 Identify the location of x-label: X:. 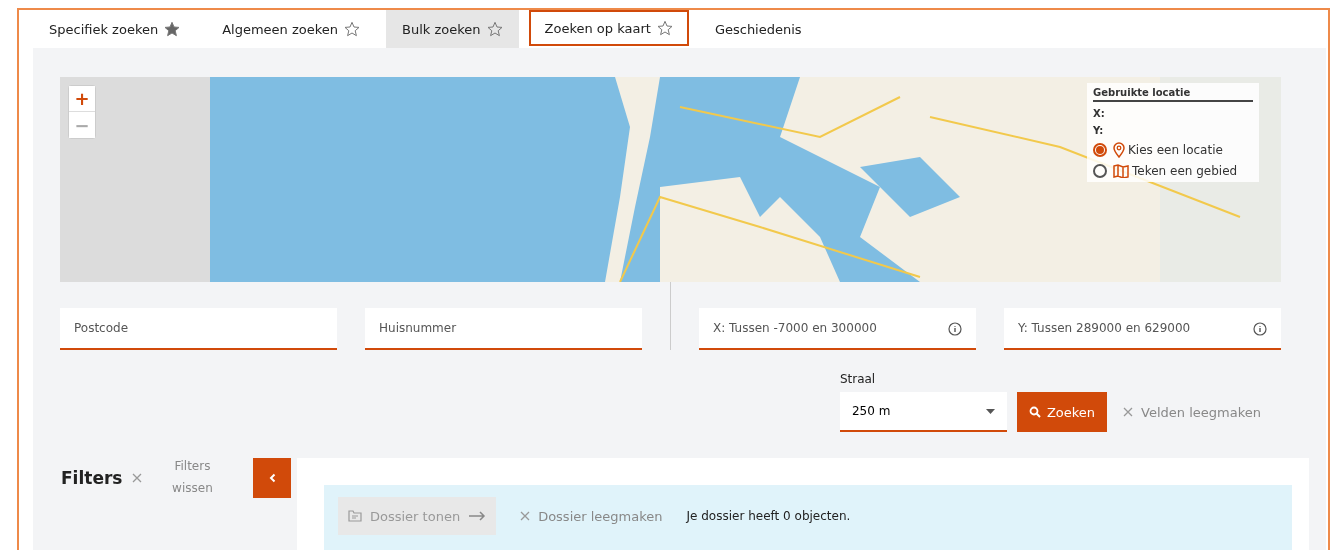
(1099, 113).